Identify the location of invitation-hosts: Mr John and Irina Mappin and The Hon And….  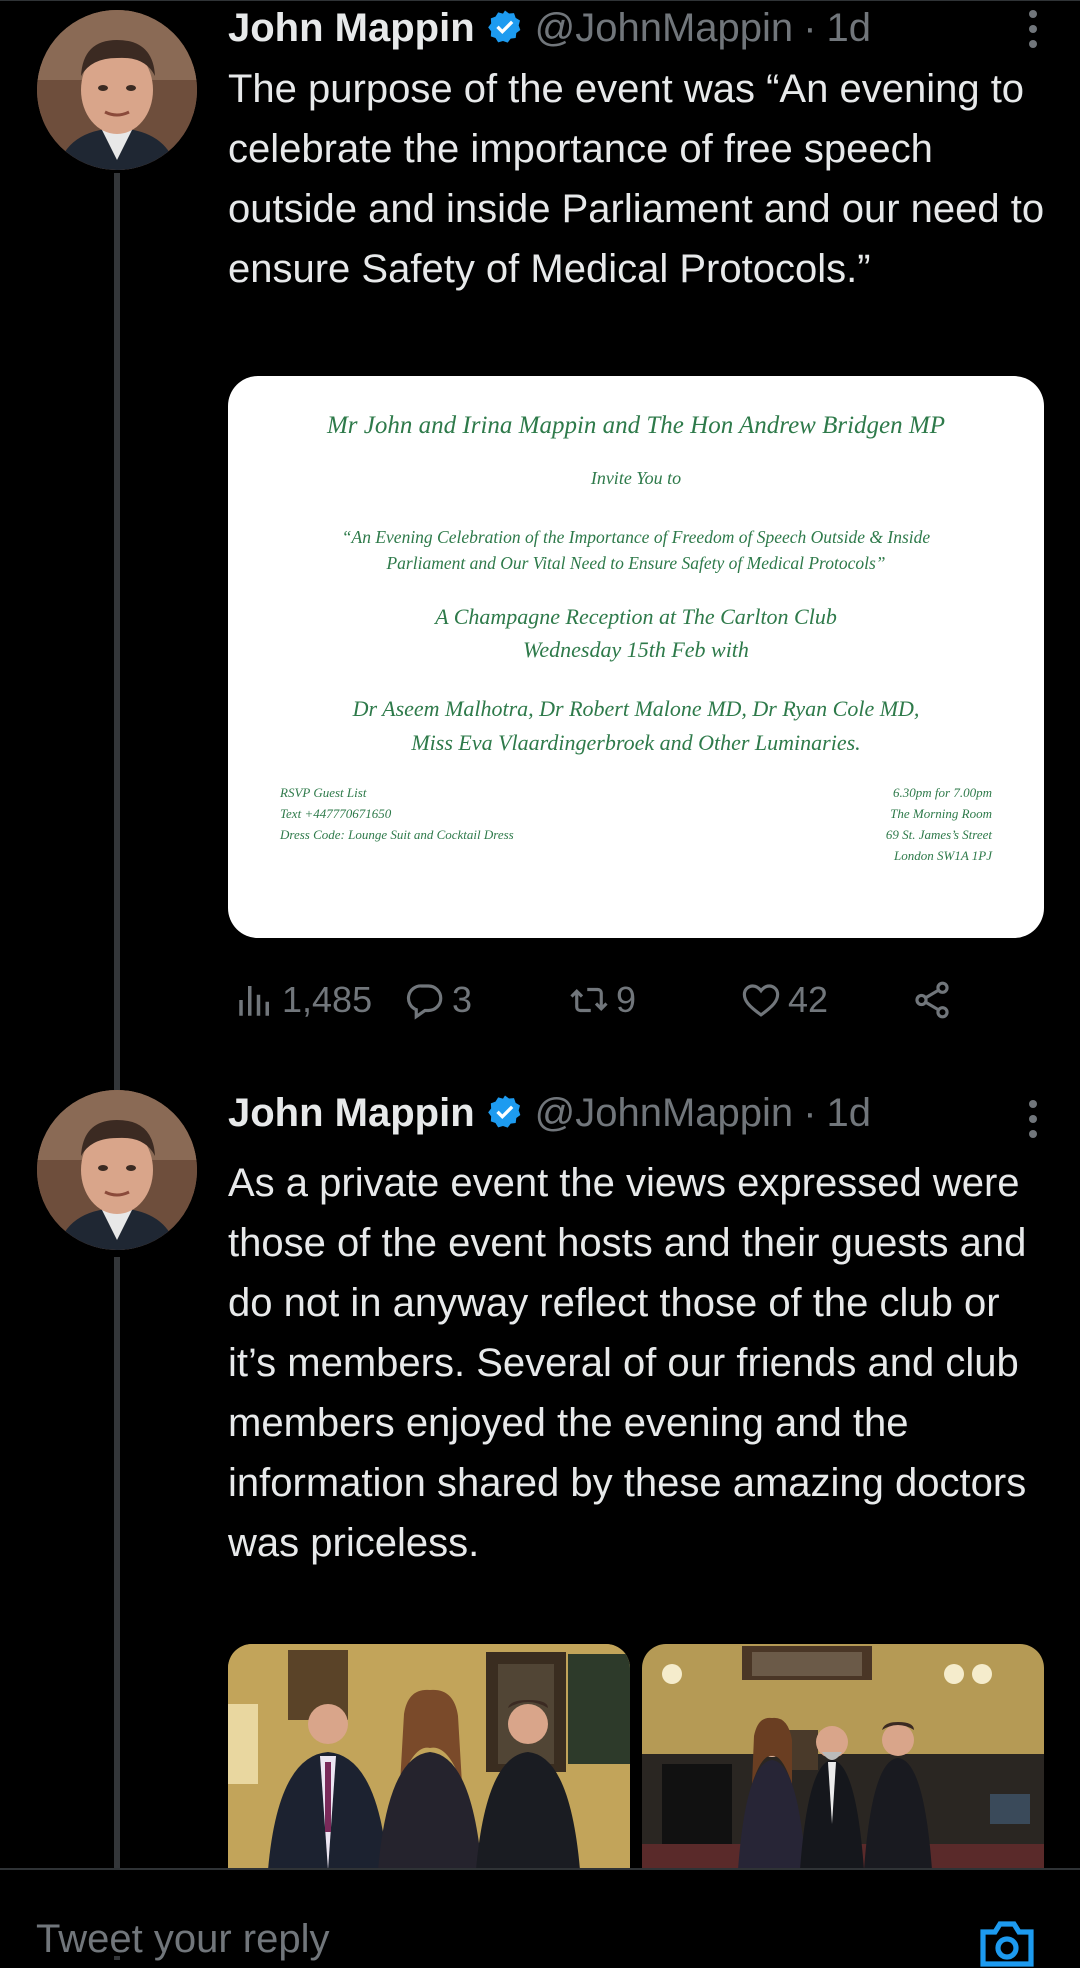
(635, 425).